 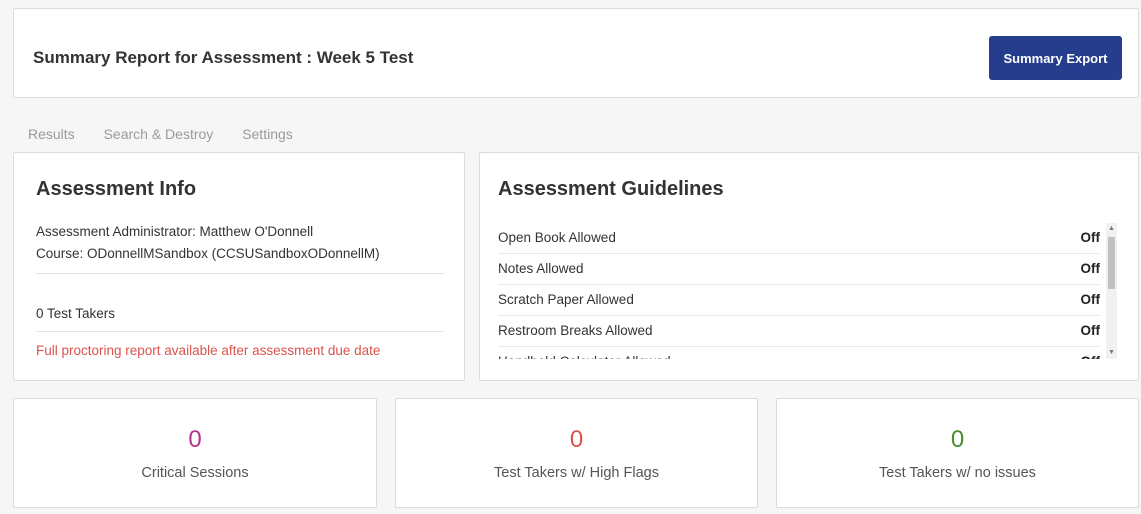 I want to click on scroll-down-arrow-icon: ▼, so click(x=1111, y=353).